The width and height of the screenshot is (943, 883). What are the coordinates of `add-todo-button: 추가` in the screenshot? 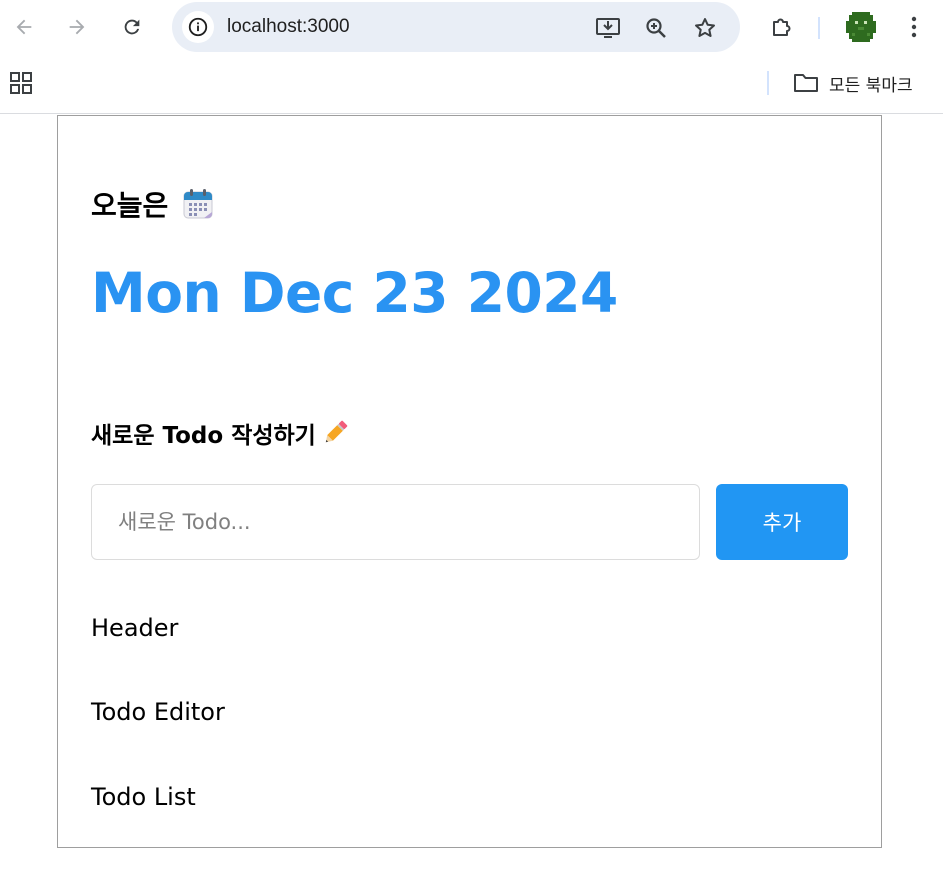 It's located at (782, 522).